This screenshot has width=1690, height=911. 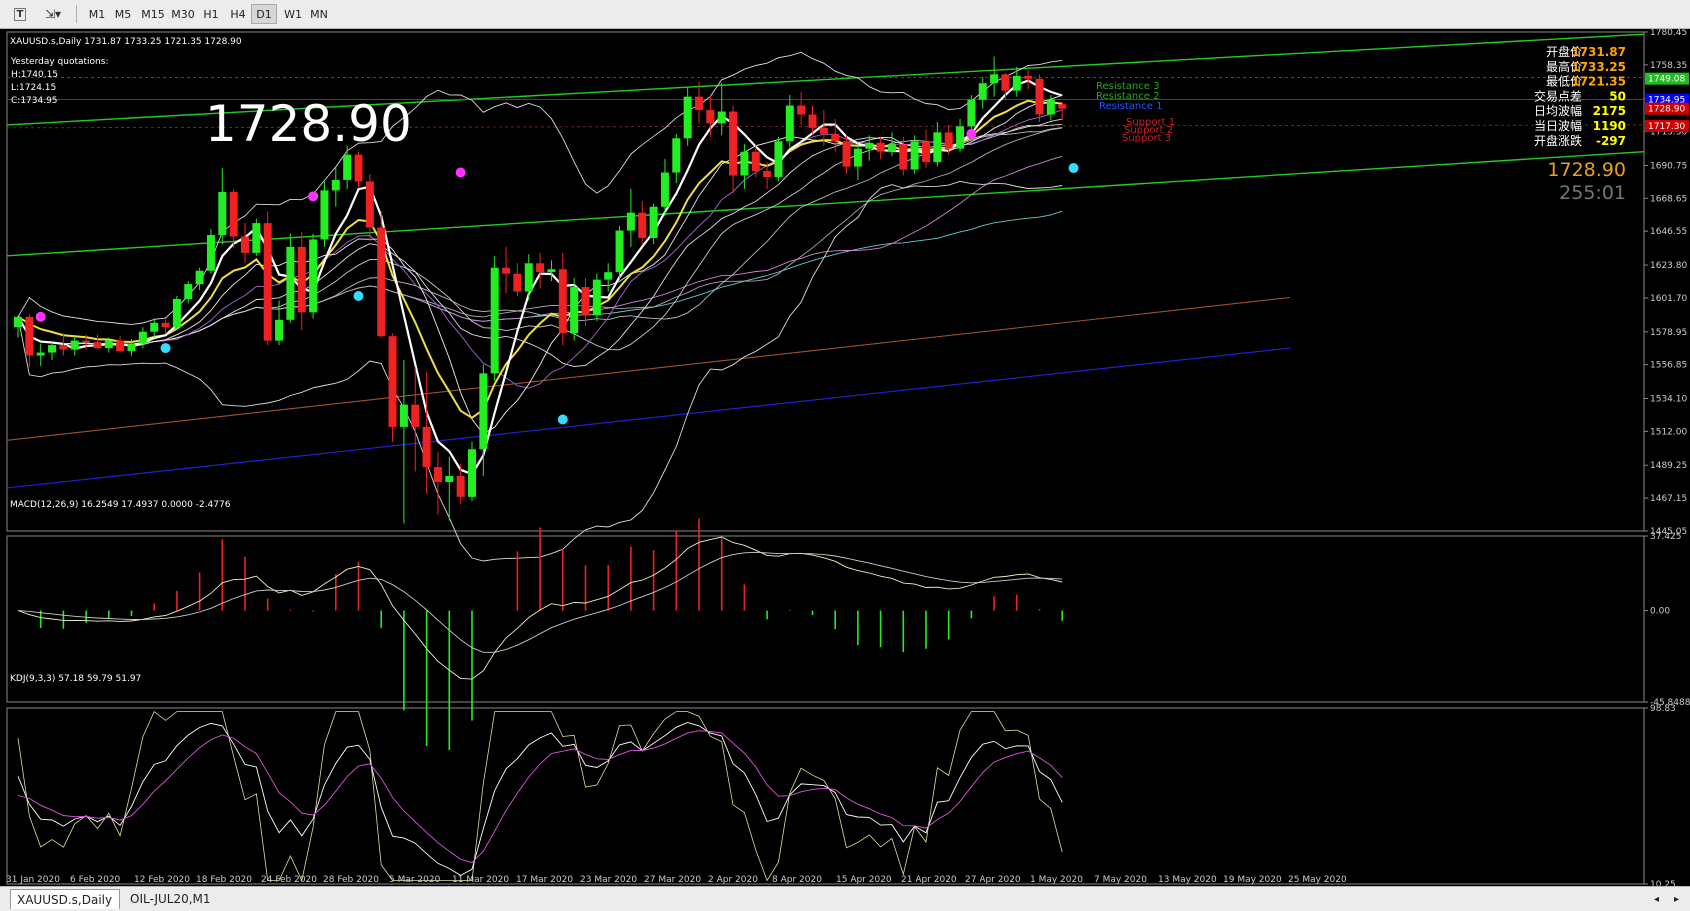 I want to click on time-tick-label: 11 Mar 2020, so click(x=480, y=880).